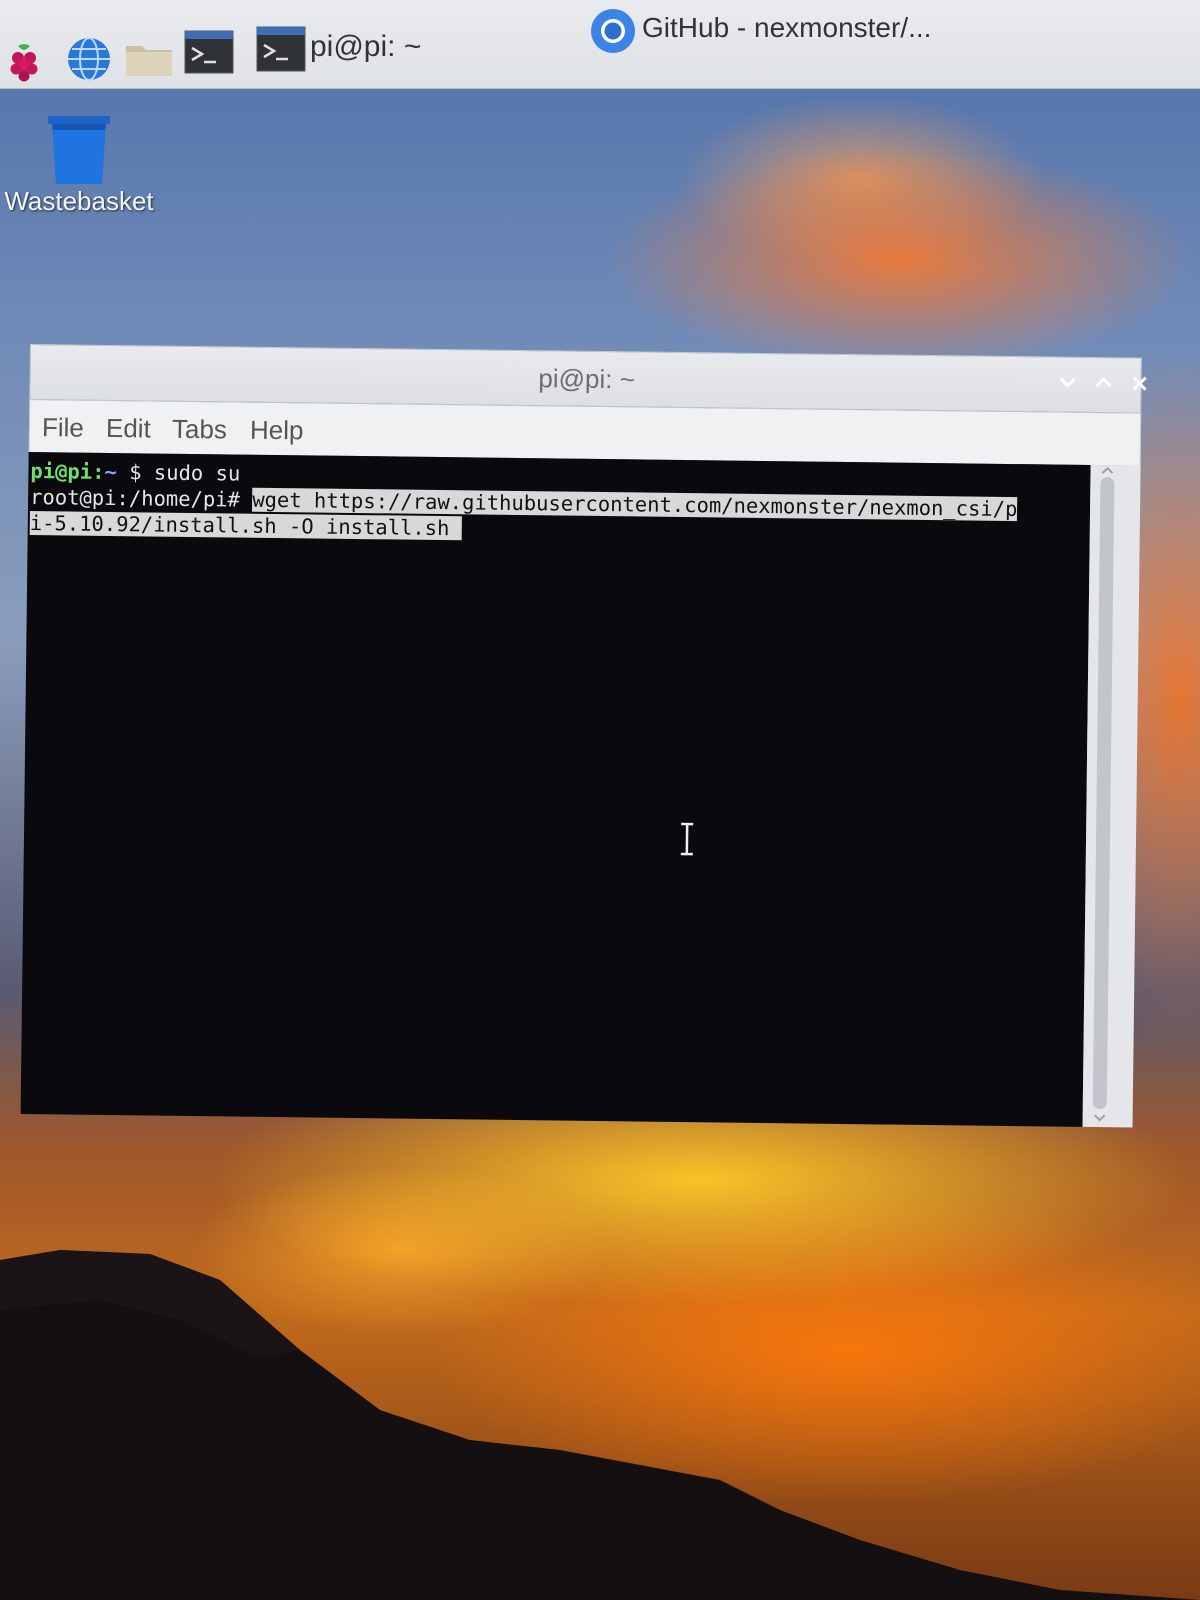 The height and width of the screenshot is (1600, 1200). I want to click on chevron-down-icon, so click(1067, 382).